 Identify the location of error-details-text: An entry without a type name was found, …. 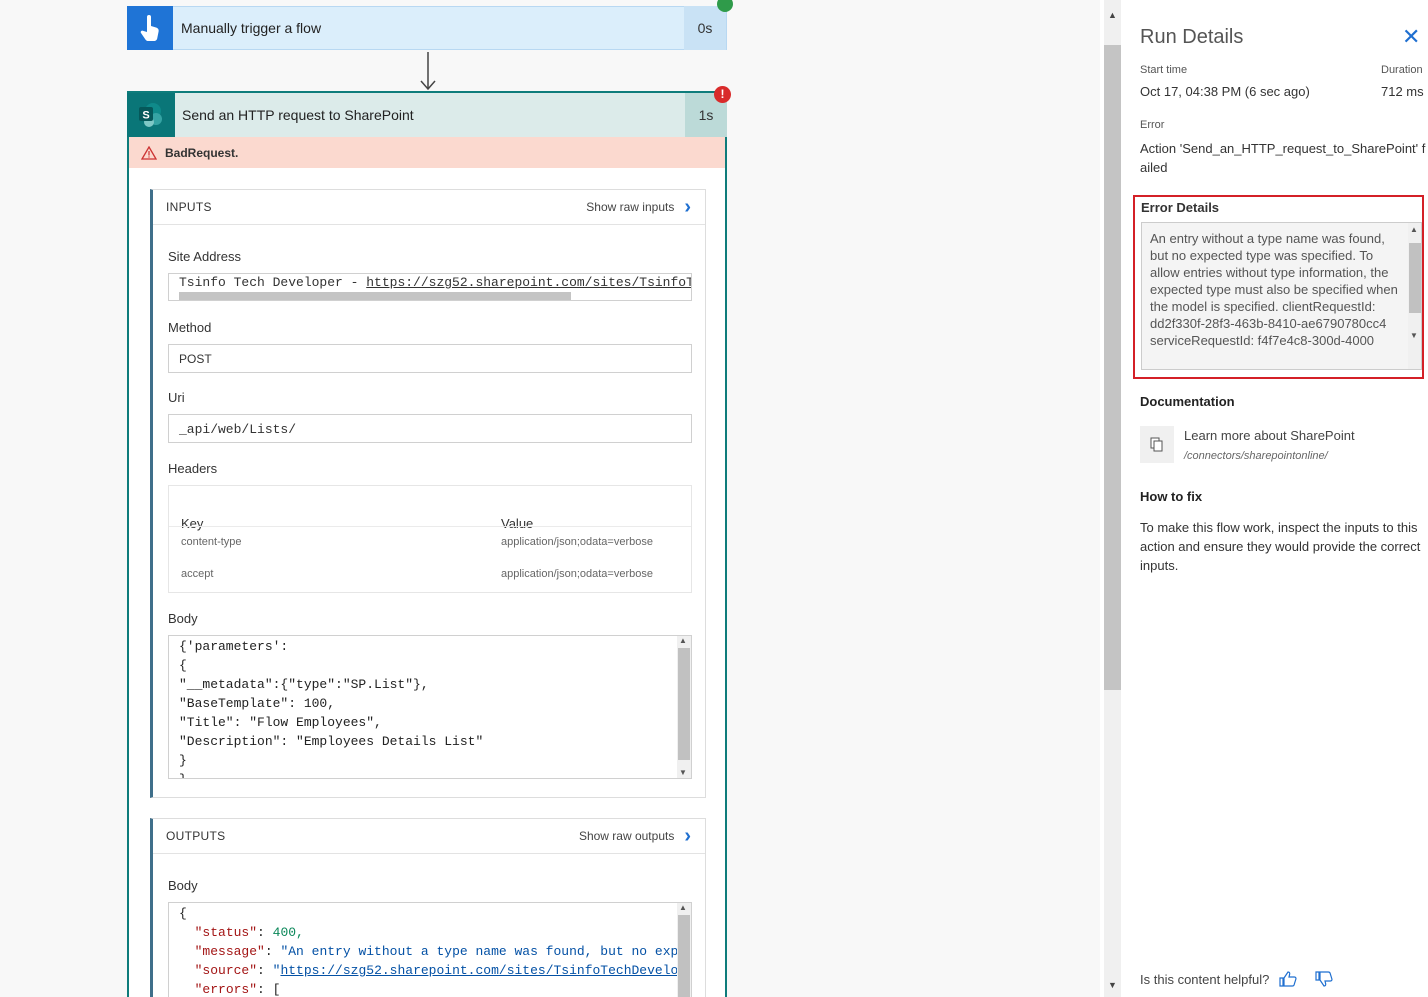
(1274, 289).